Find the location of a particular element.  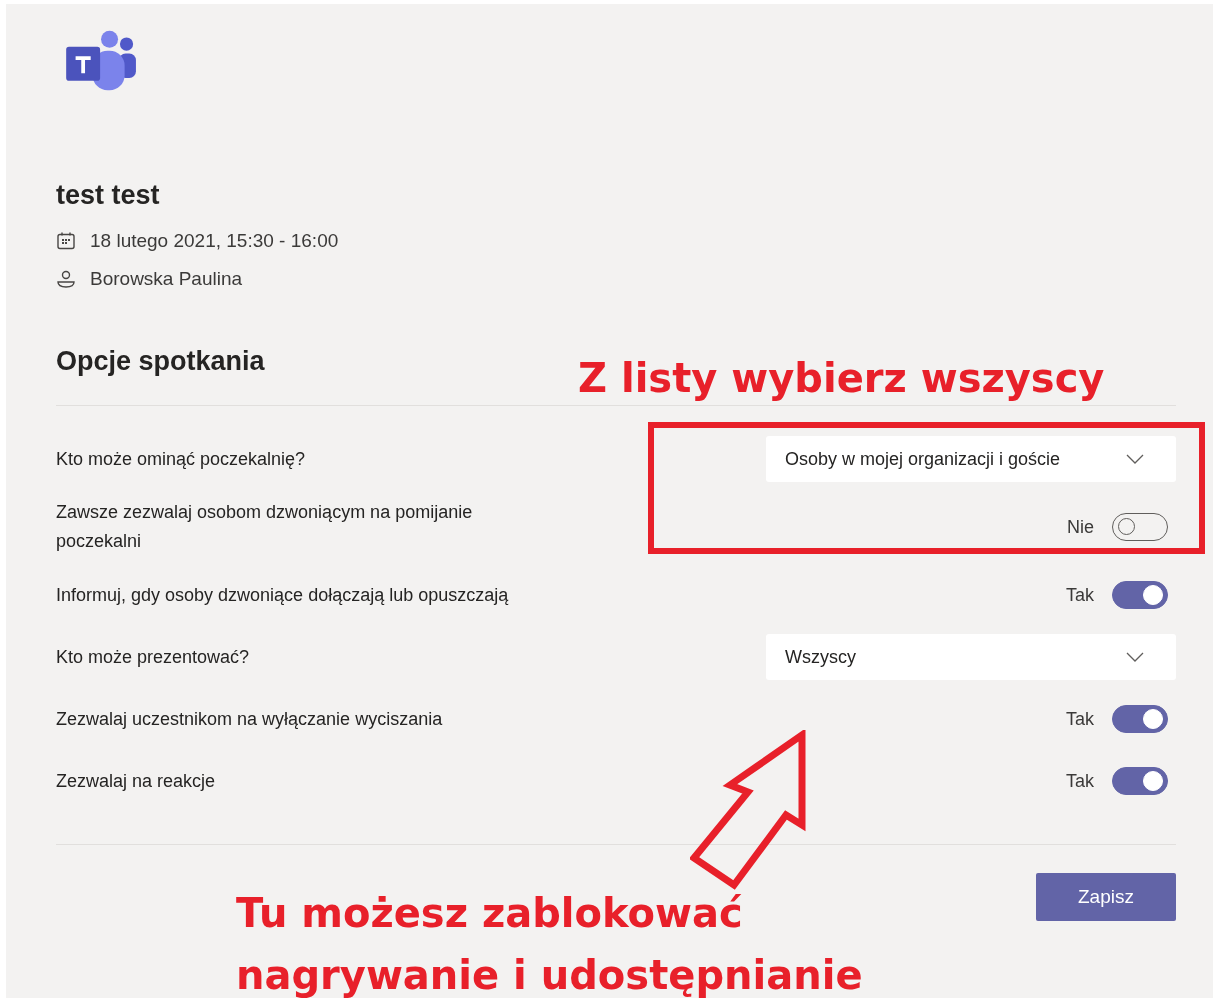

annotation-text: Z listy wybierz wszyscy is located at coordinates (841, 378).